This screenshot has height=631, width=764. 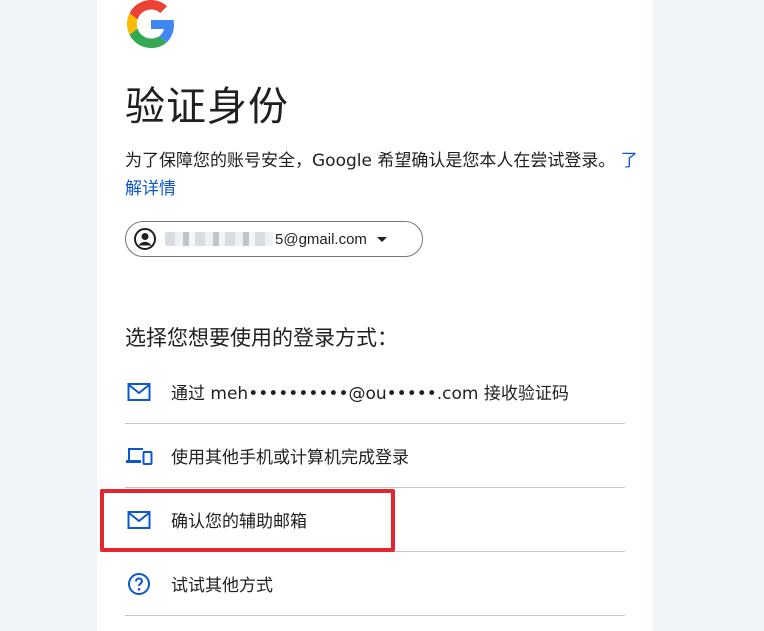 What do you see at coordinates (247, 520) in the screenshot?
I see `annotation-highlight-box` at bounding box center [247, 520].